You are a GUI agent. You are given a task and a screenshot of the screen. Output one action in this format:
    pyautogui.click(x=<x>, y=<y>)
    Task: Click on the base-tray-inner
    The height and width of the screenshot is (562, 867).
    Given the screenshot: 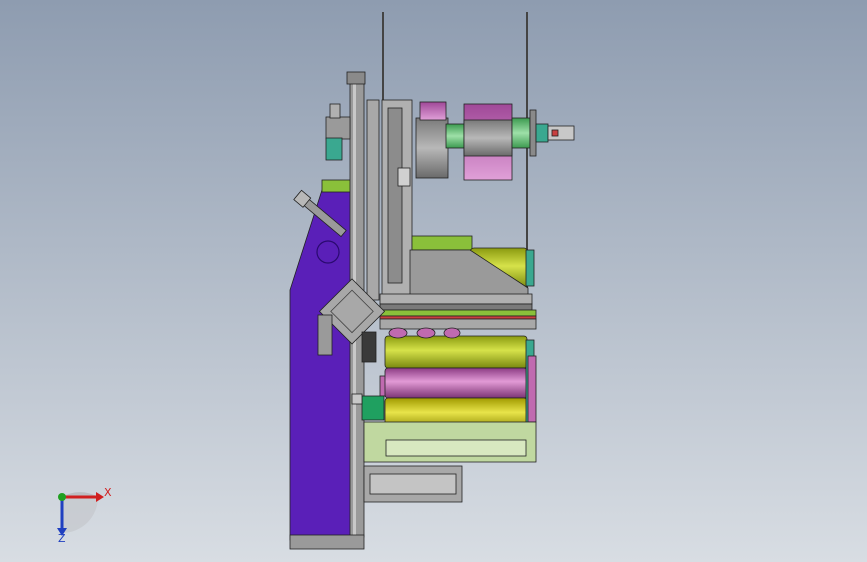 What is the action you would take?
    pyautogui.click(x=456, y=448)
    